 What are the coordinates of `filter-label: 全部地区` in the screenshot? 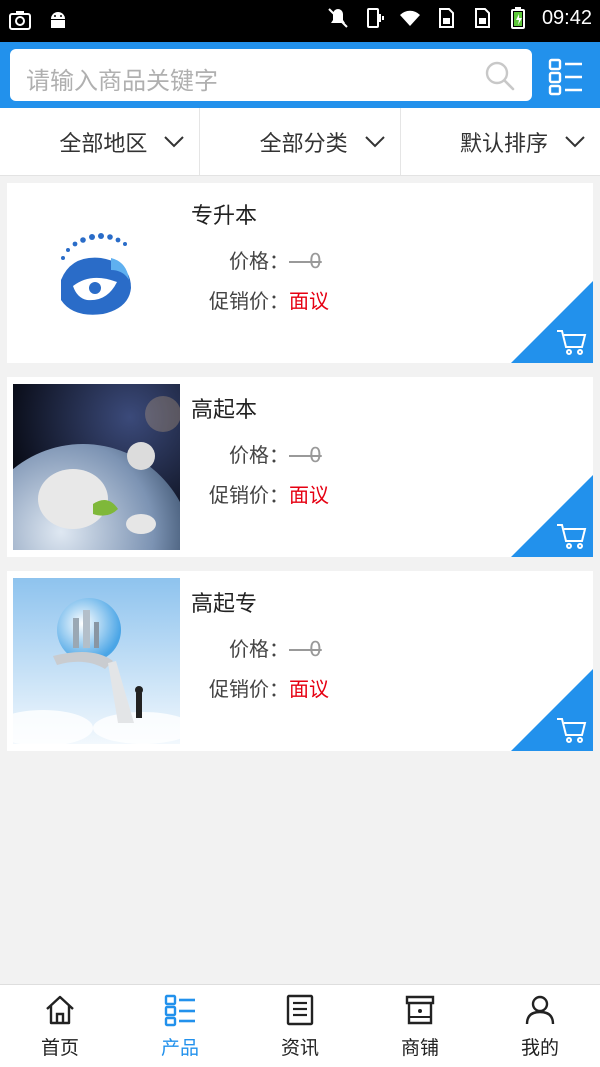 It's located at (103, 144).